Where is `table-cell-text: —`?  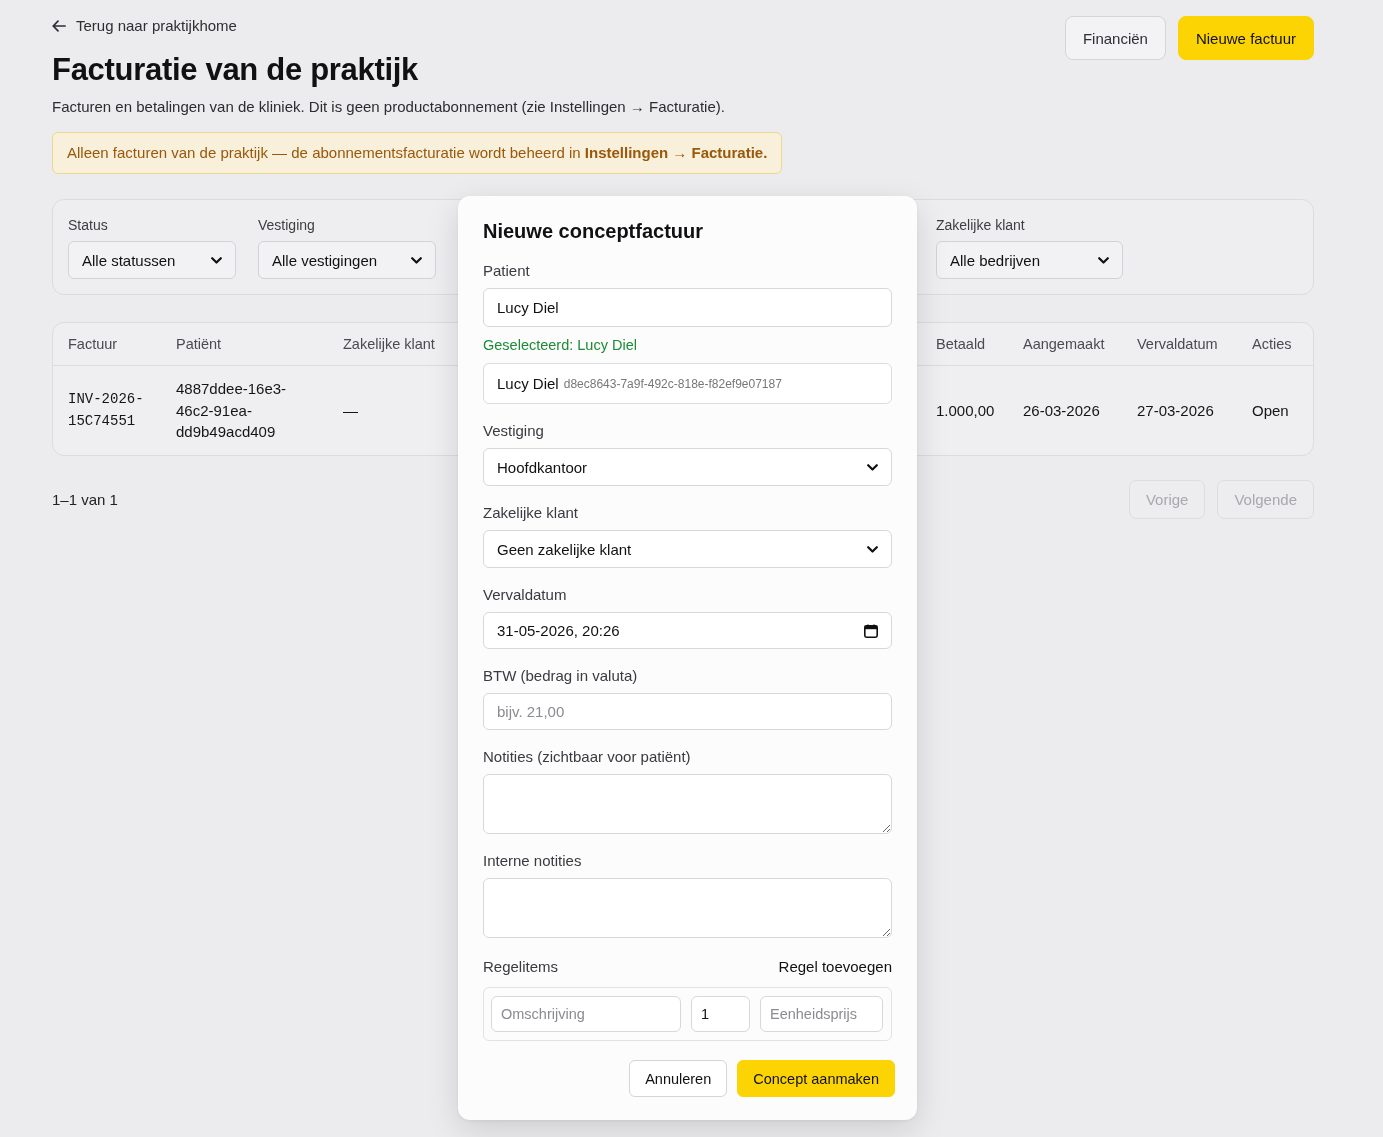
table-cell-text: — is located at coordinates (350, 410).